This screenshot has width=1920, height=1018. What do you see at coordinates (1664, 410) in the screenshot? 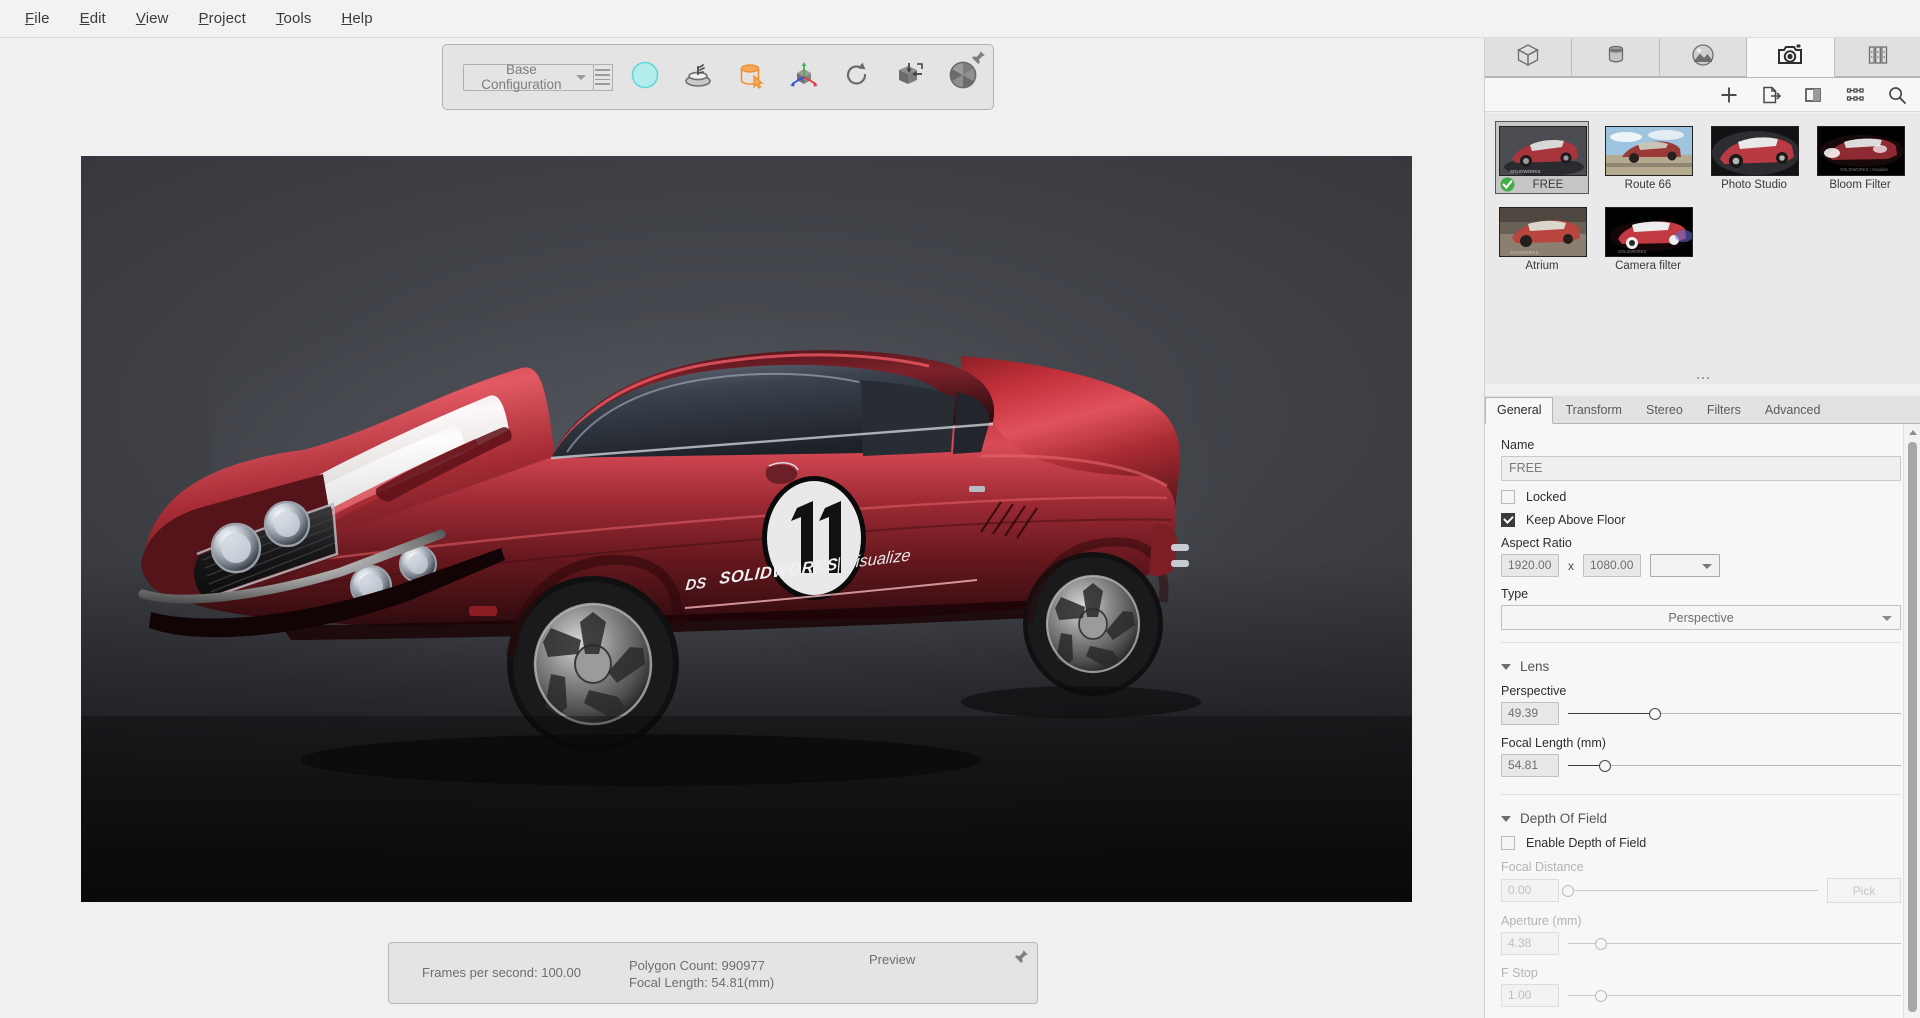
I see `prop-tab-stereo: Stereo` at bounding box center [1664, 410].